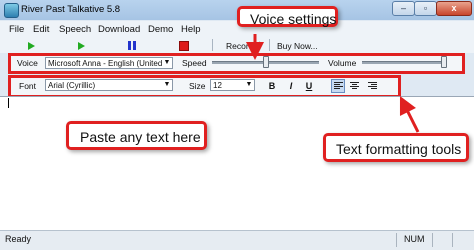  What do you see at coordinates (8, 103) in the screenshot?
I see `text-caret` at bounding box center [8, 103].